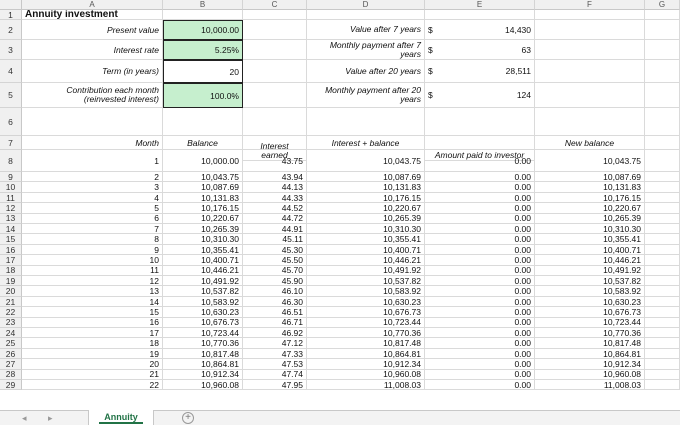  I want to click on header-balance: Balance, so click(203, 143).